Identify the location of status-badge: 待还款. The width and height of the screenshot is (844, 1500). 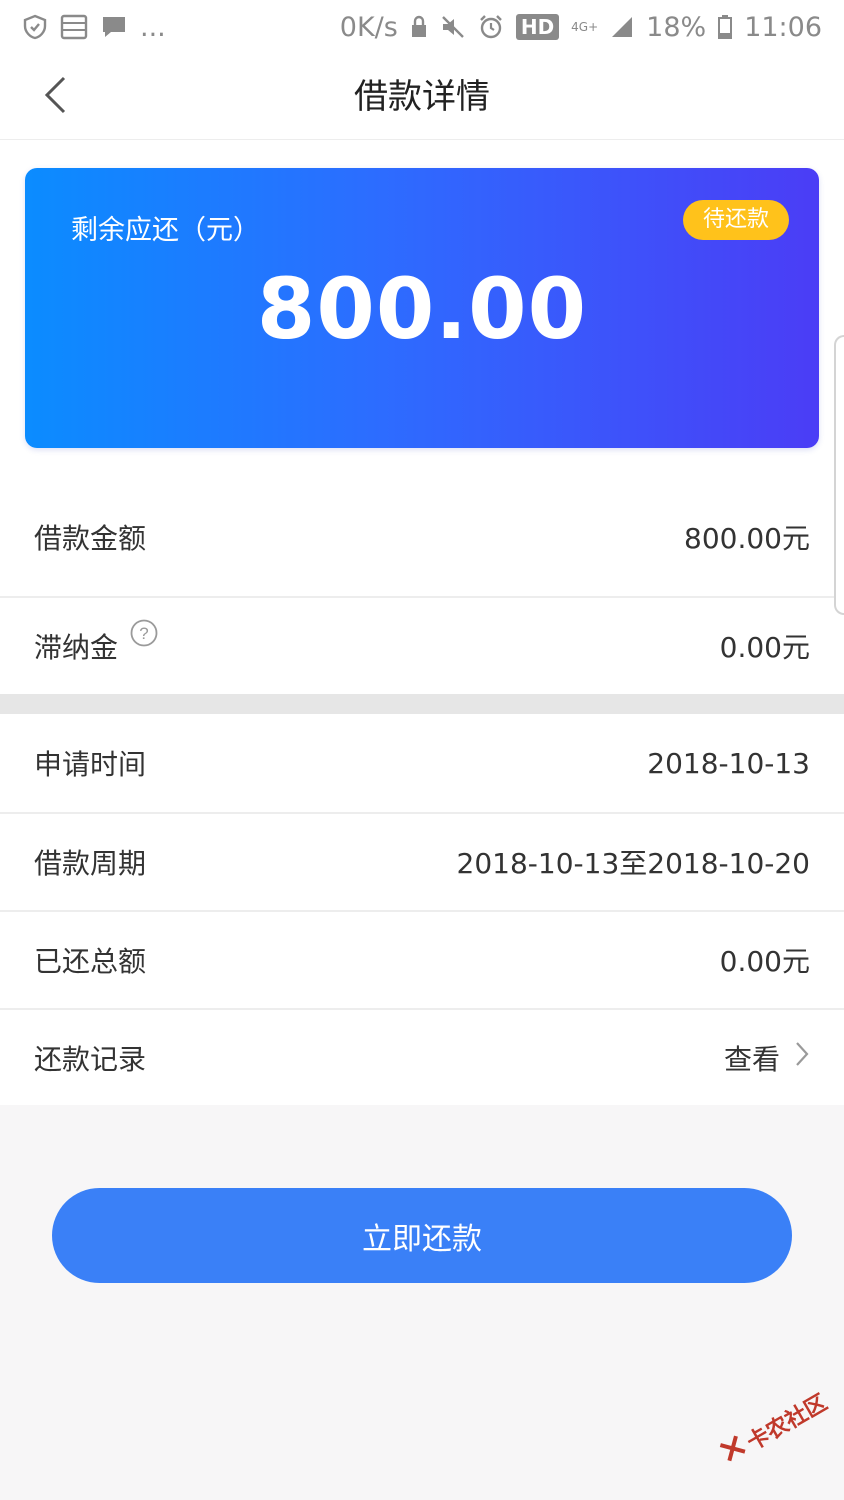
(735, 220).